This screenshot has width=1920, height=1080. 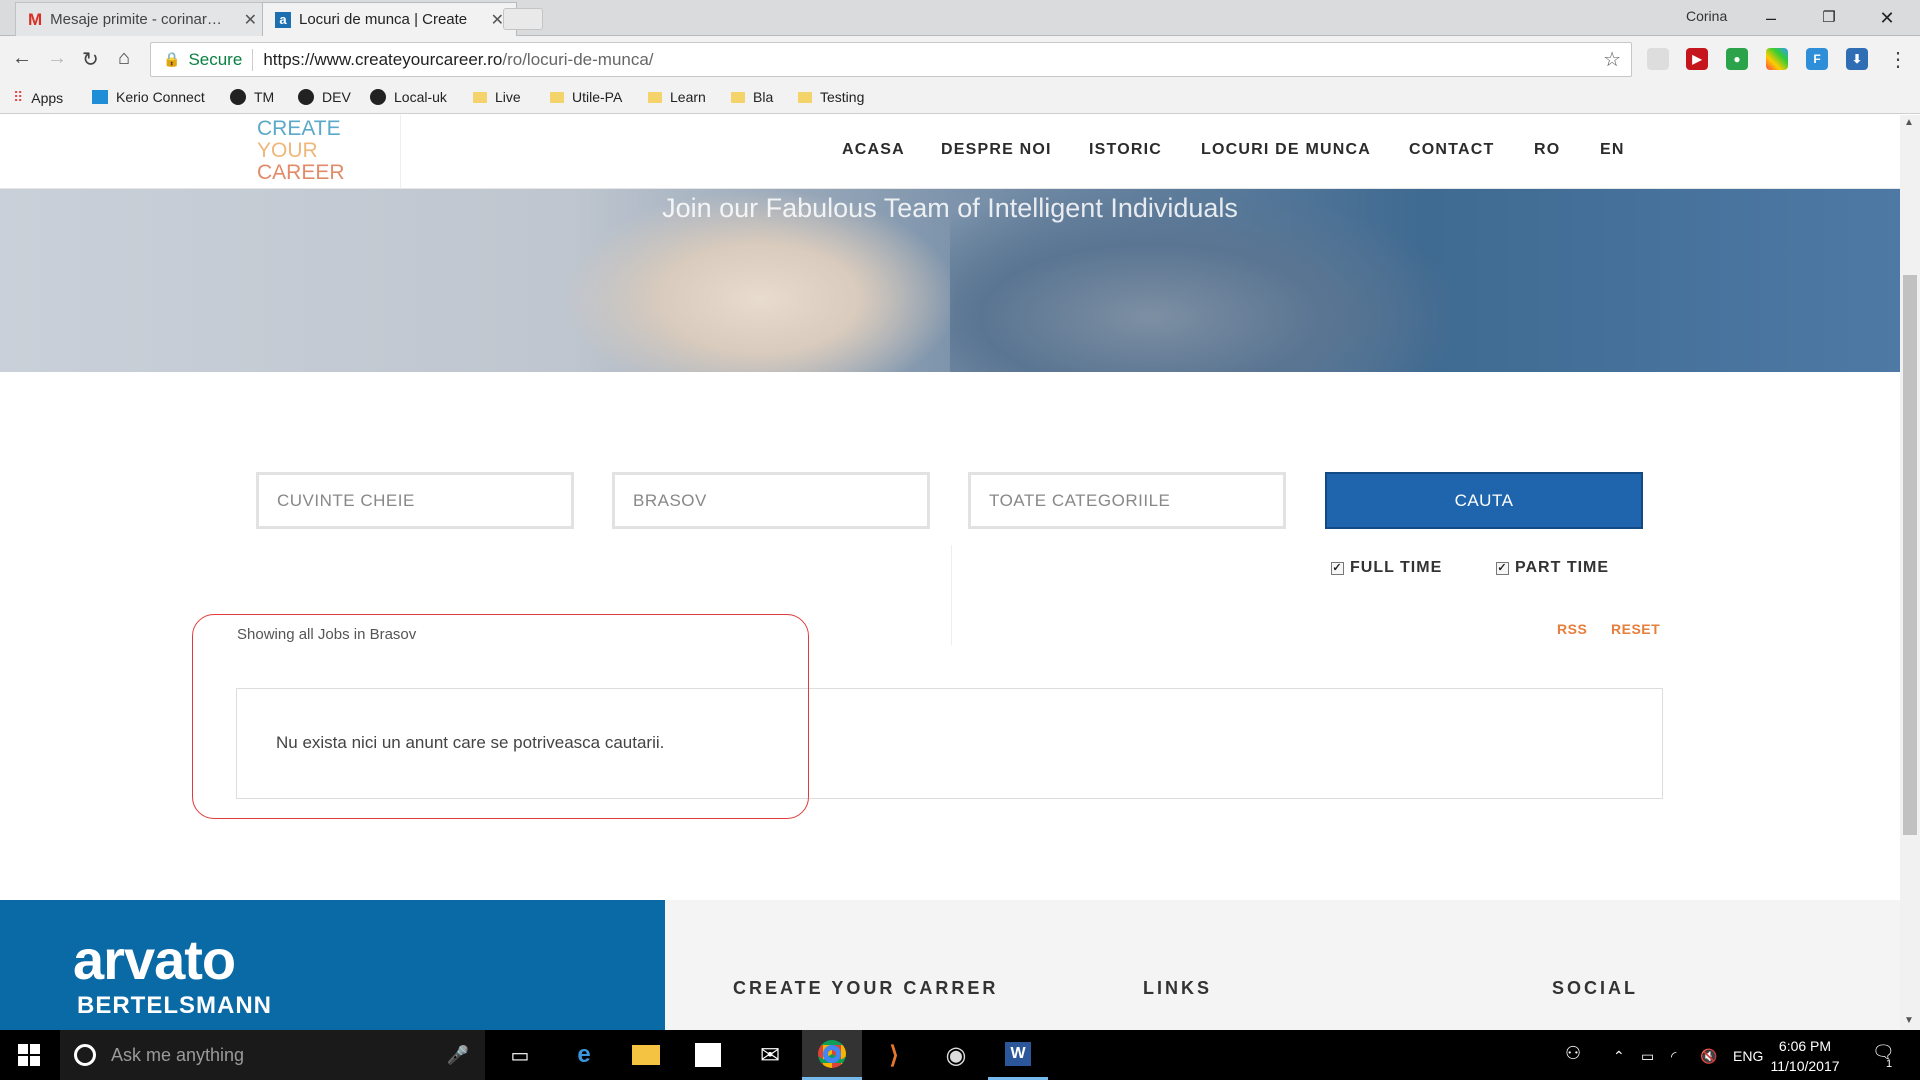 I want to click on bookmark-apps: ⠿ Apps, so click(x=38, y=97).